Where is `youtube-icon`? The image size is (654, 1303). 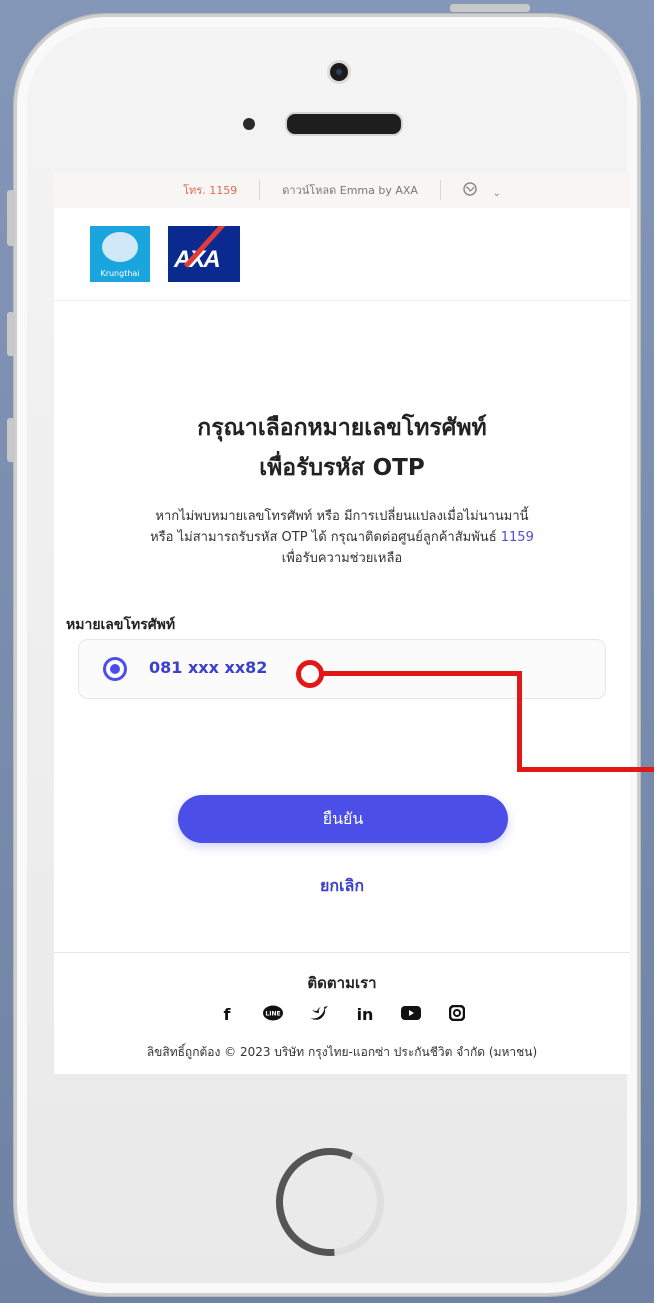 youtube-icon is located at coordinates (411, 1016).